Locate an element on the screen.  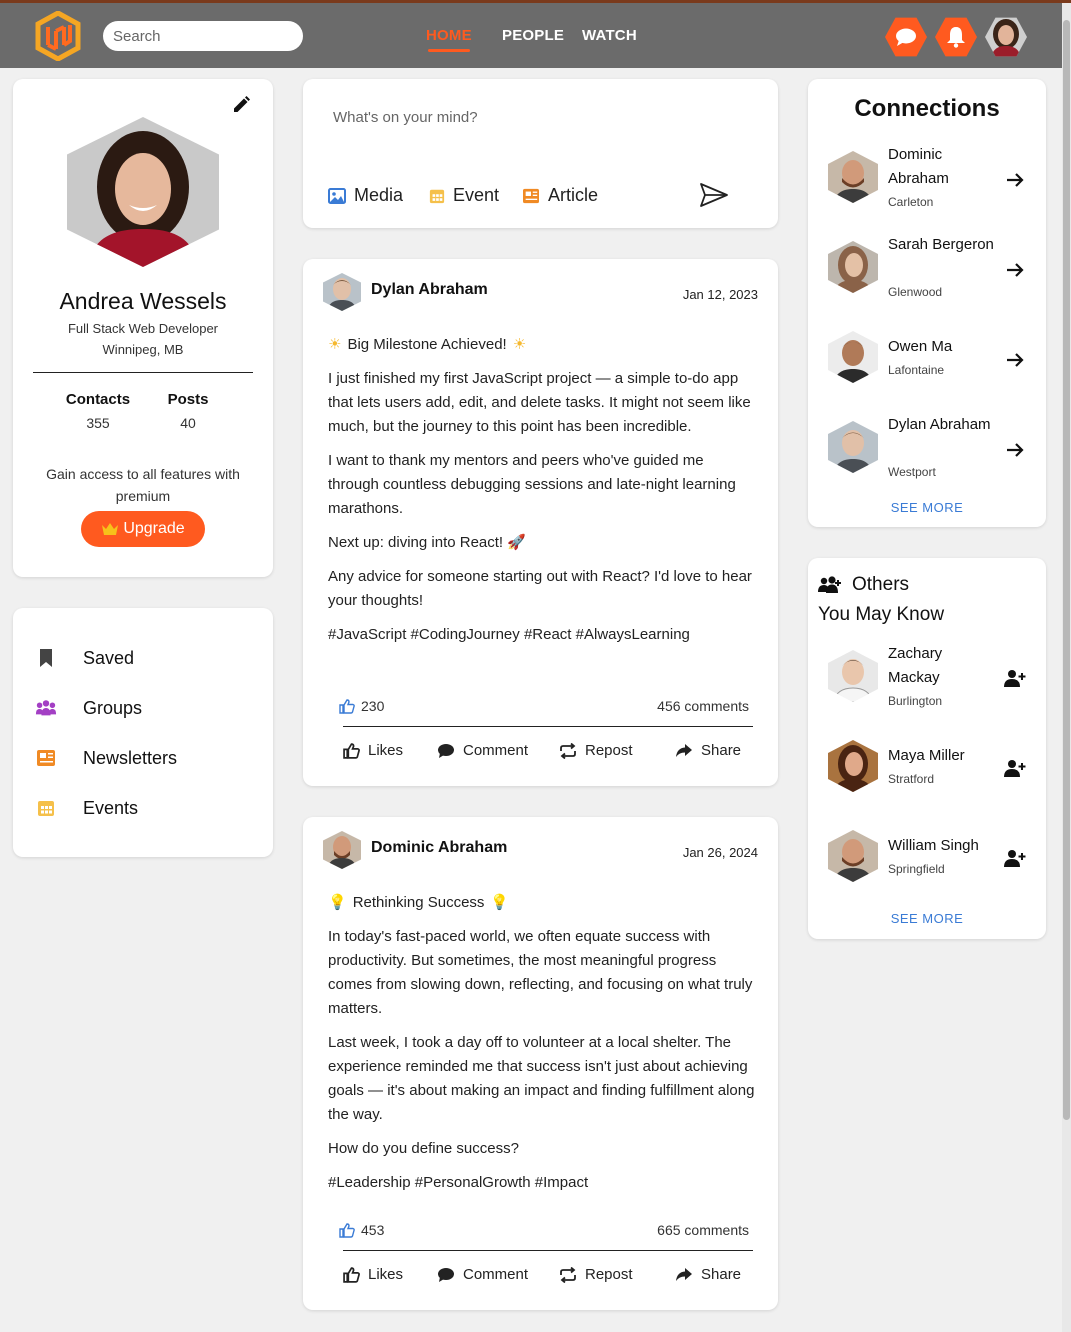
repost-action-label: Repost is located at coordinates (609, 1274).